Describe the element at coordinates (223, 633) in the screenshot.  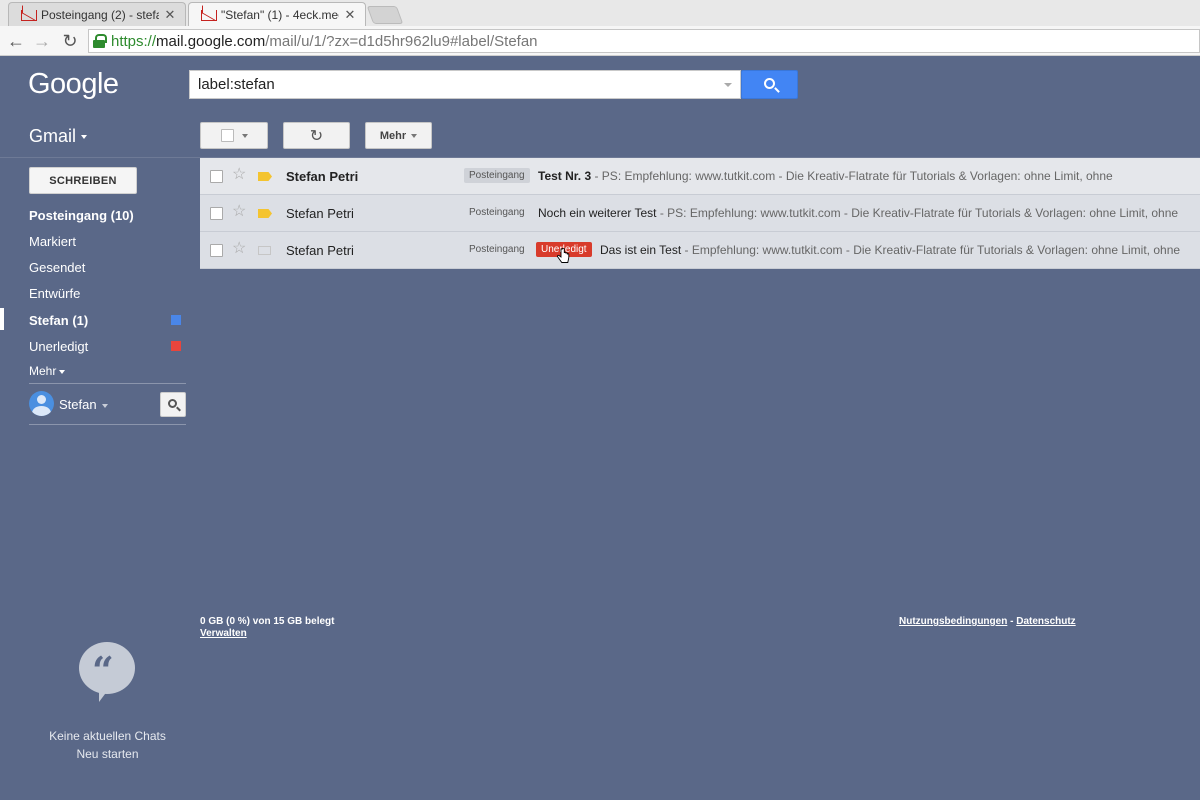
I see `manage-storage-link: Verwalten` at that location.